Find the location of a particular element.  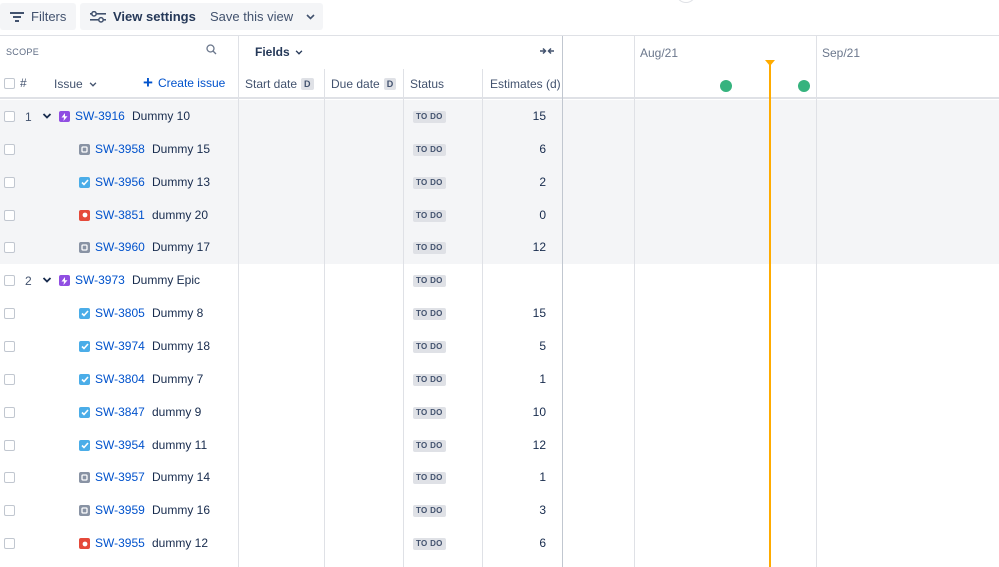

start-date-header: Start date D is located at coordinates (279, 84).